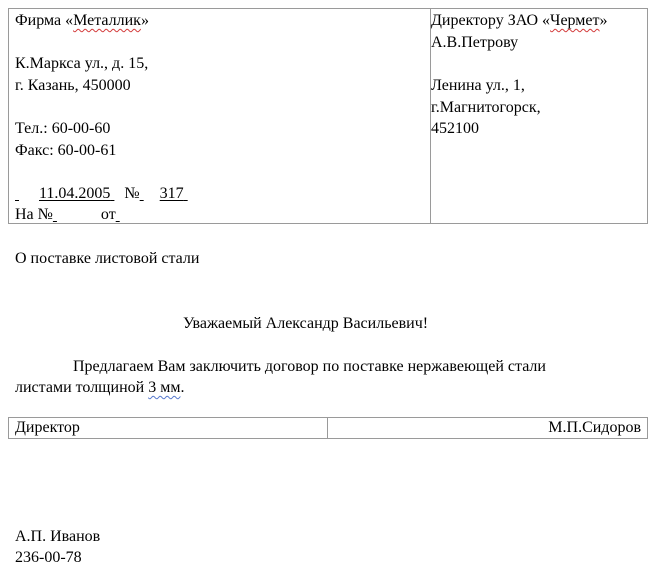  I want to click on sender-number: 317, so click(171, 193).